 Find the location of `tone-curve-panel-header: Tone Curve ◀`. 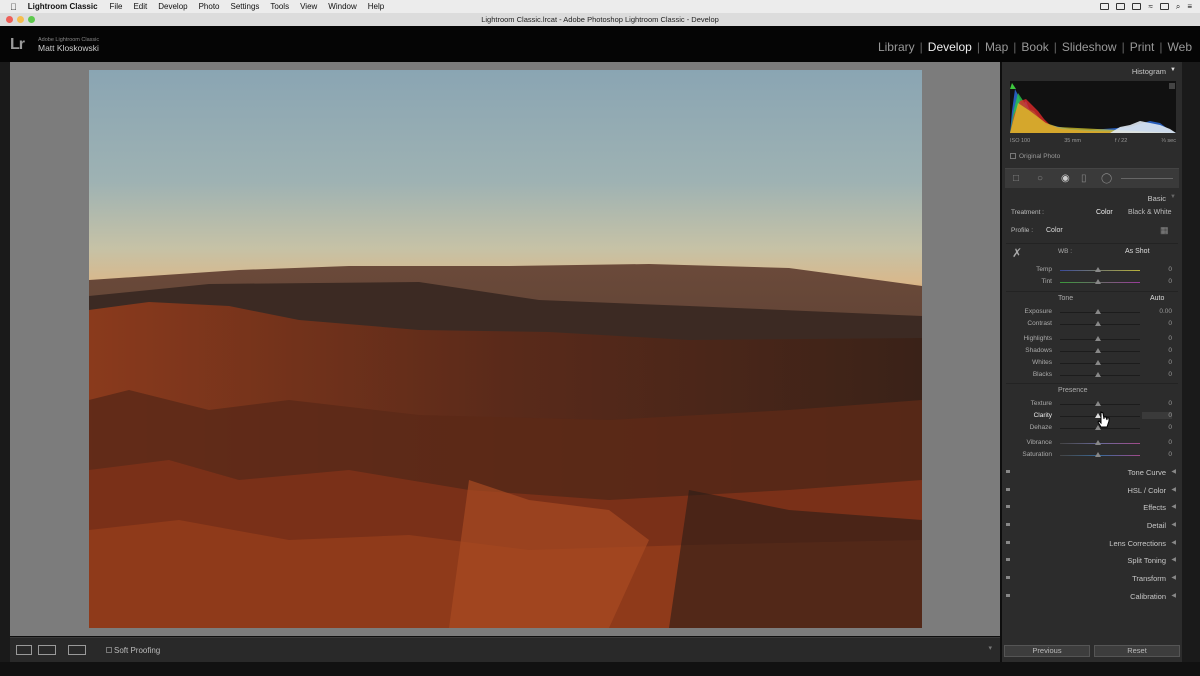

tone-curve-panel-header: Tone Curve ◀ is located at coordinates (1092, 472).